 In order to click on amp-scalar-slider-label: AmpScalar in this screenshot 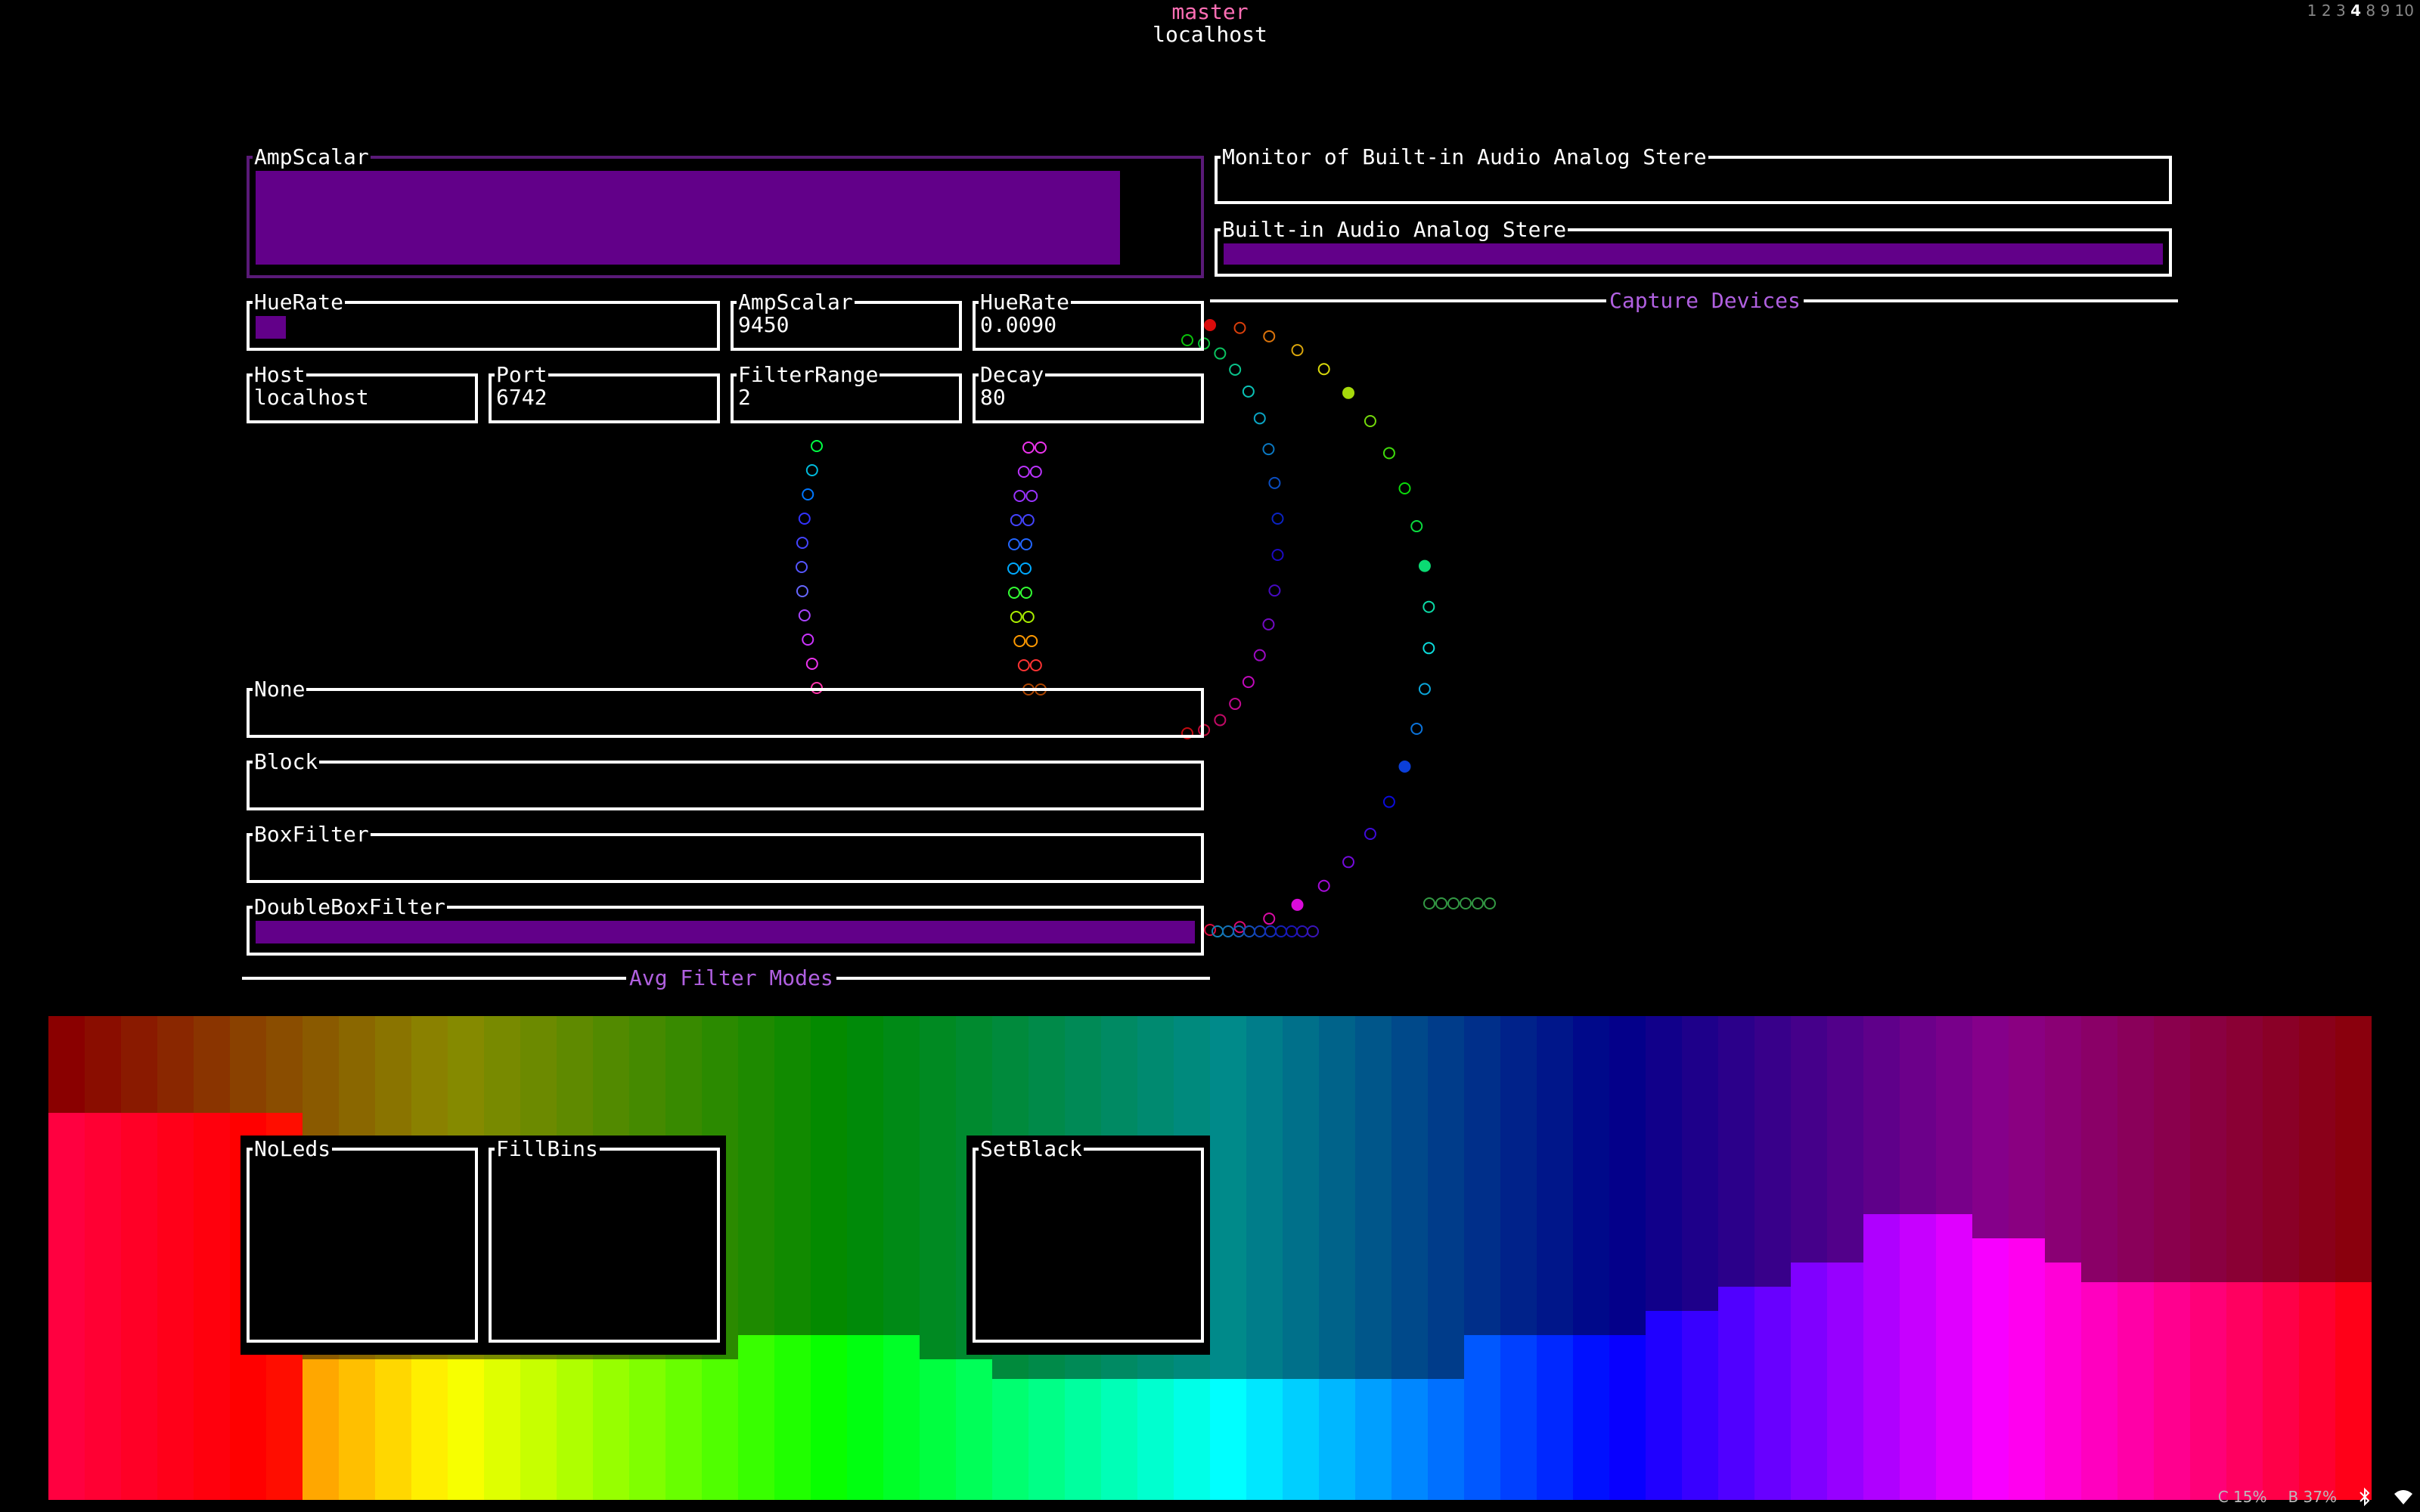, I will do `click(312, 156)`.